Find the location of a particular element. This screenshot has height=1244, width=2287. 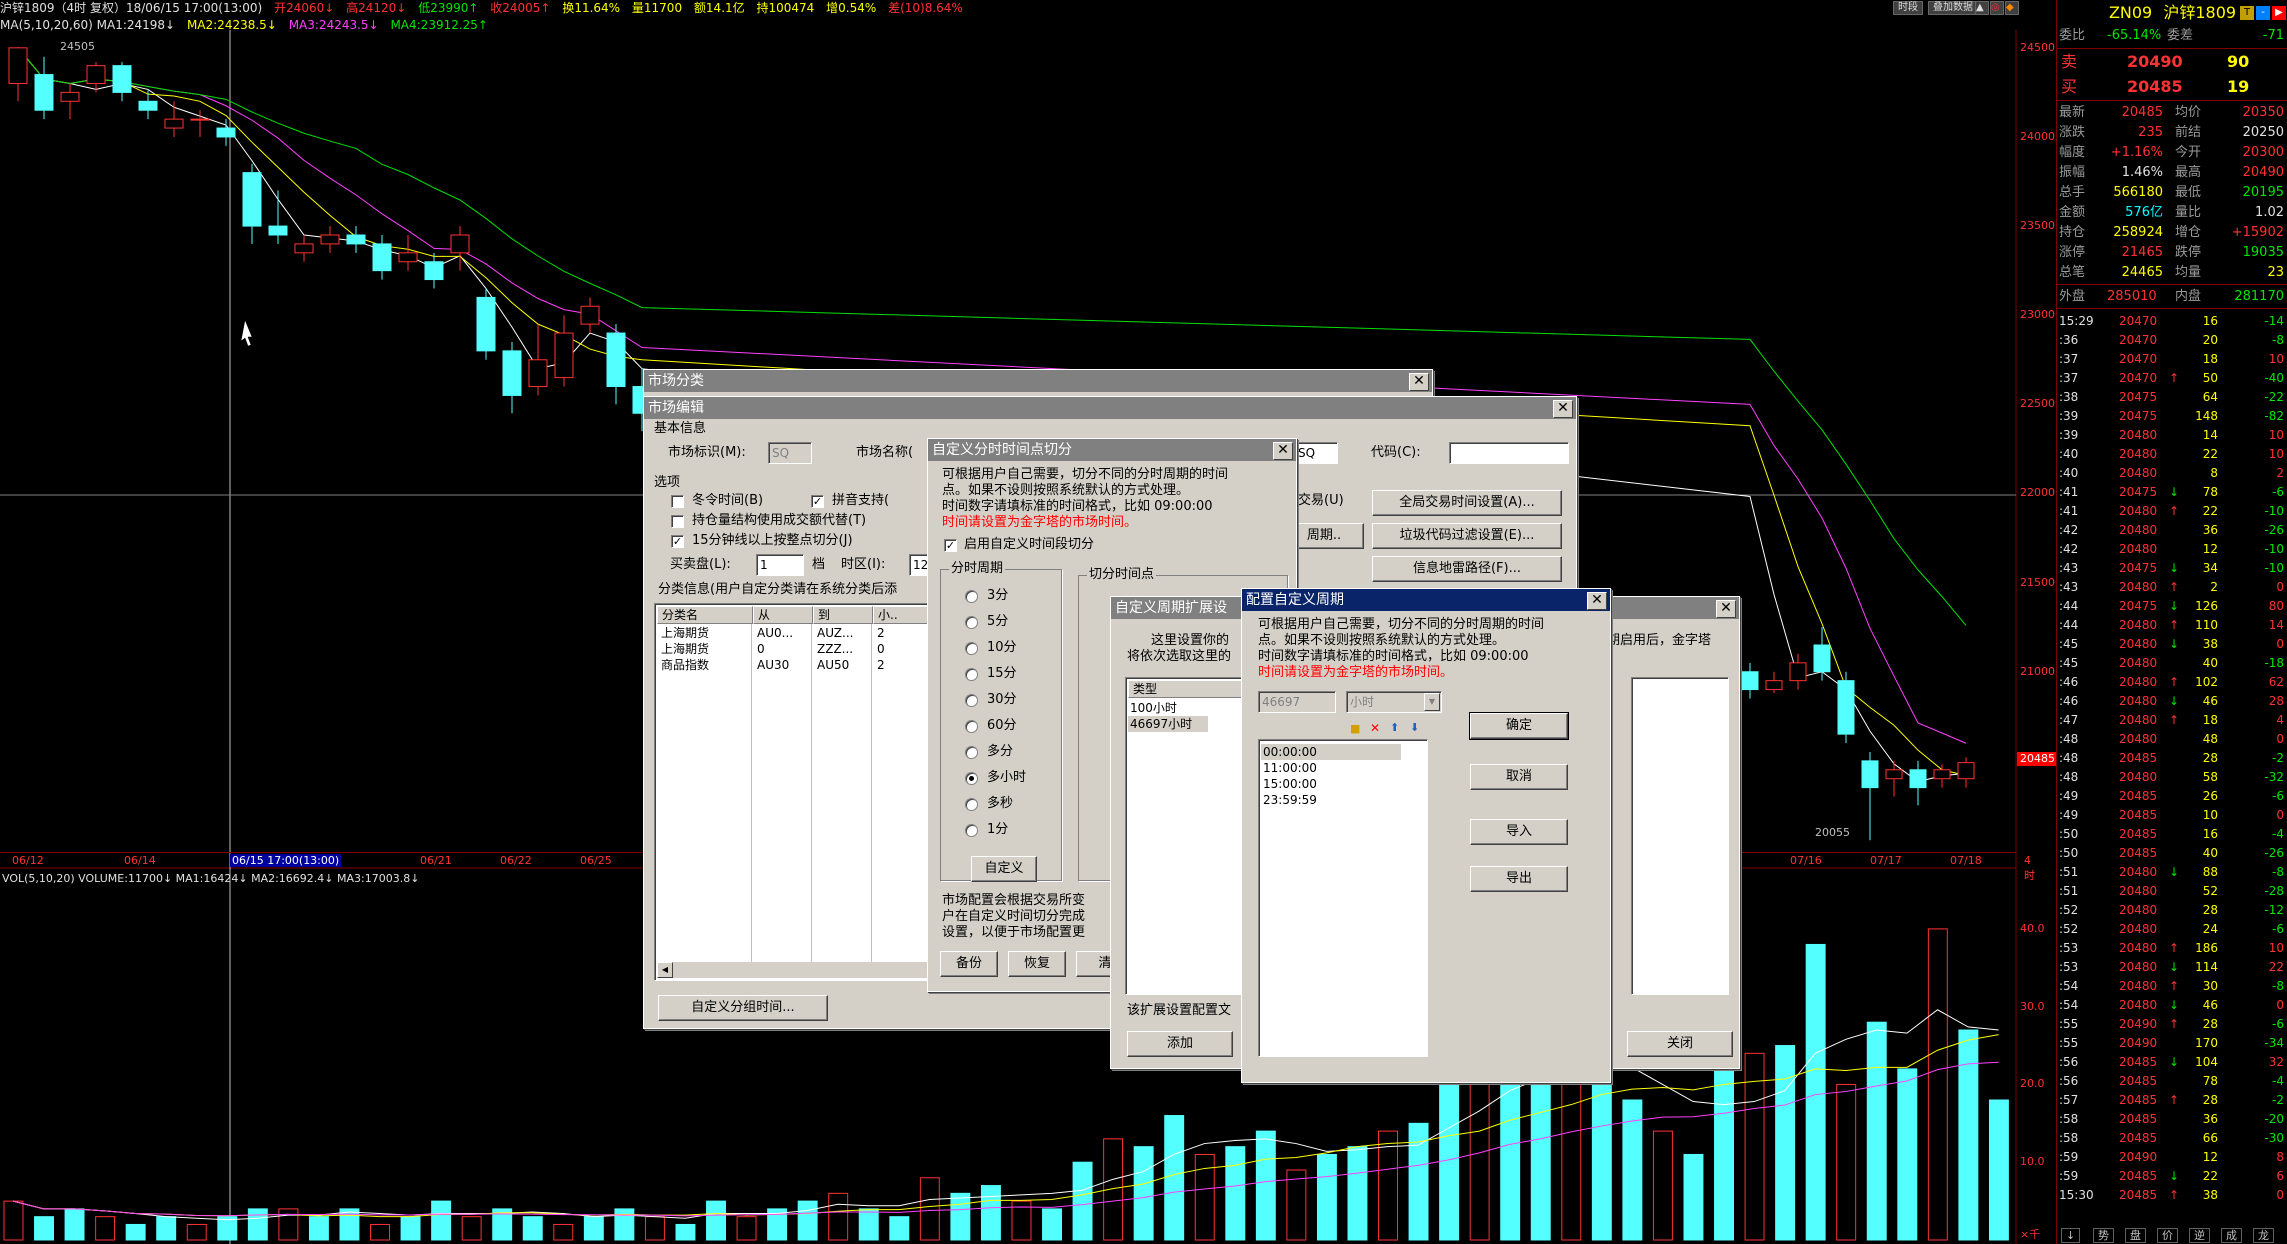

period-unit-select: 小时 ▼ is located at coordinates (1394, 702).